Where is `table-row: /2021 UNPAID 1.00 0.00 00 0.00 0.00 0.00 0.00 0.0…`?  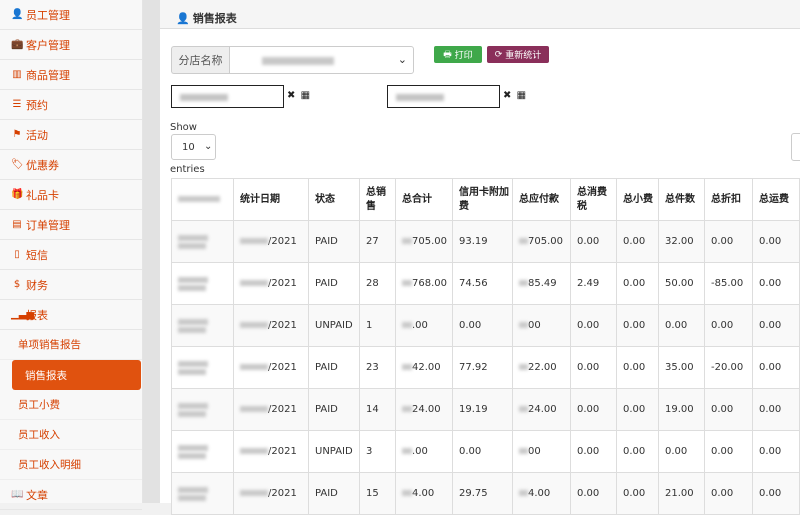 table-row: /2021 UNPAID 1.00 0.00 00 0.00 0.00 0.00 0.00 0.0… is located at coordinates (485, 325).